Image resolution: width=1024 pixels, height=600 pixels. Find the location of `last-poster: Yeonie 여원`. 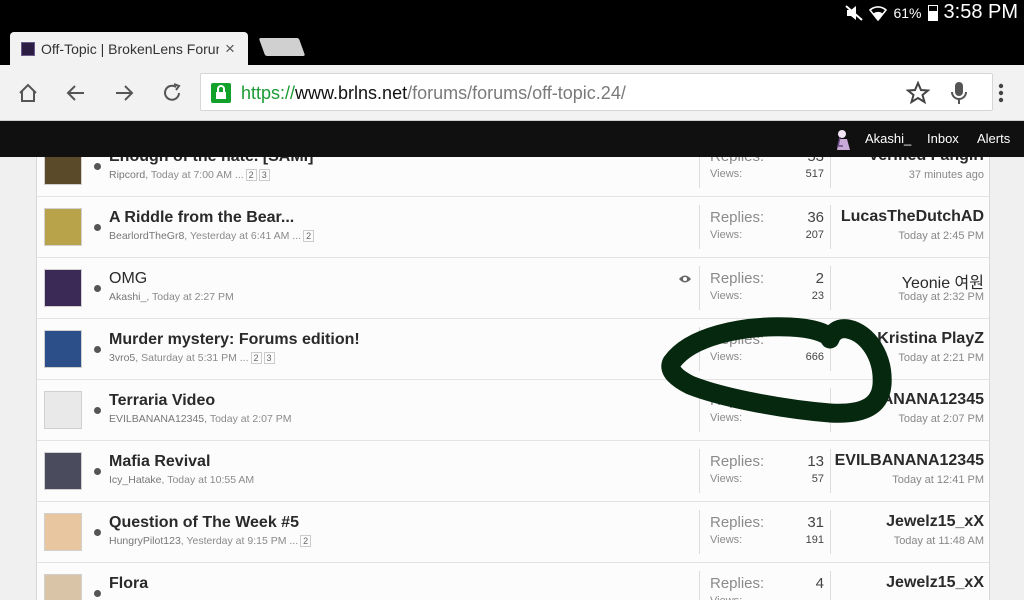

last-poster: Yeonie 여원 is located at coordinates (943, 281).